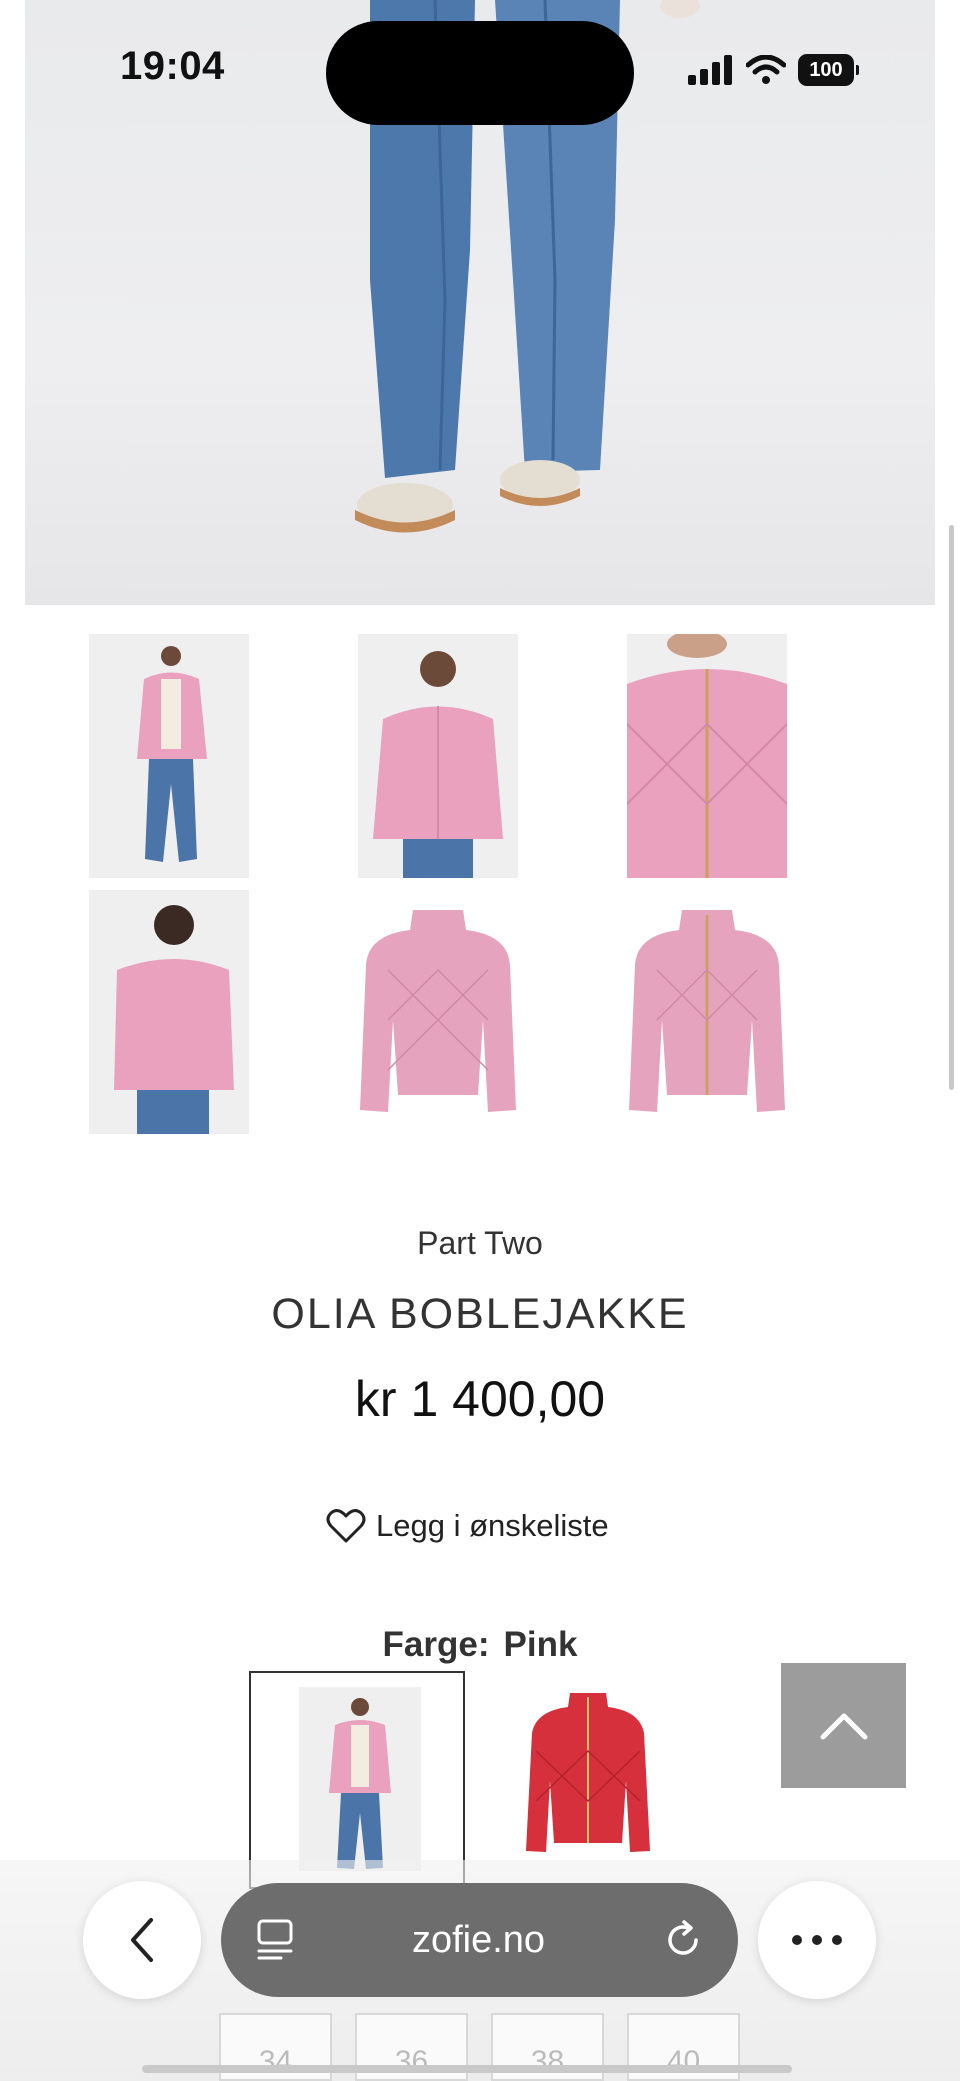 The height and width of the screenshot is (2081, 960). I want to click on product-brand: Part Two, so click(480, 1243).